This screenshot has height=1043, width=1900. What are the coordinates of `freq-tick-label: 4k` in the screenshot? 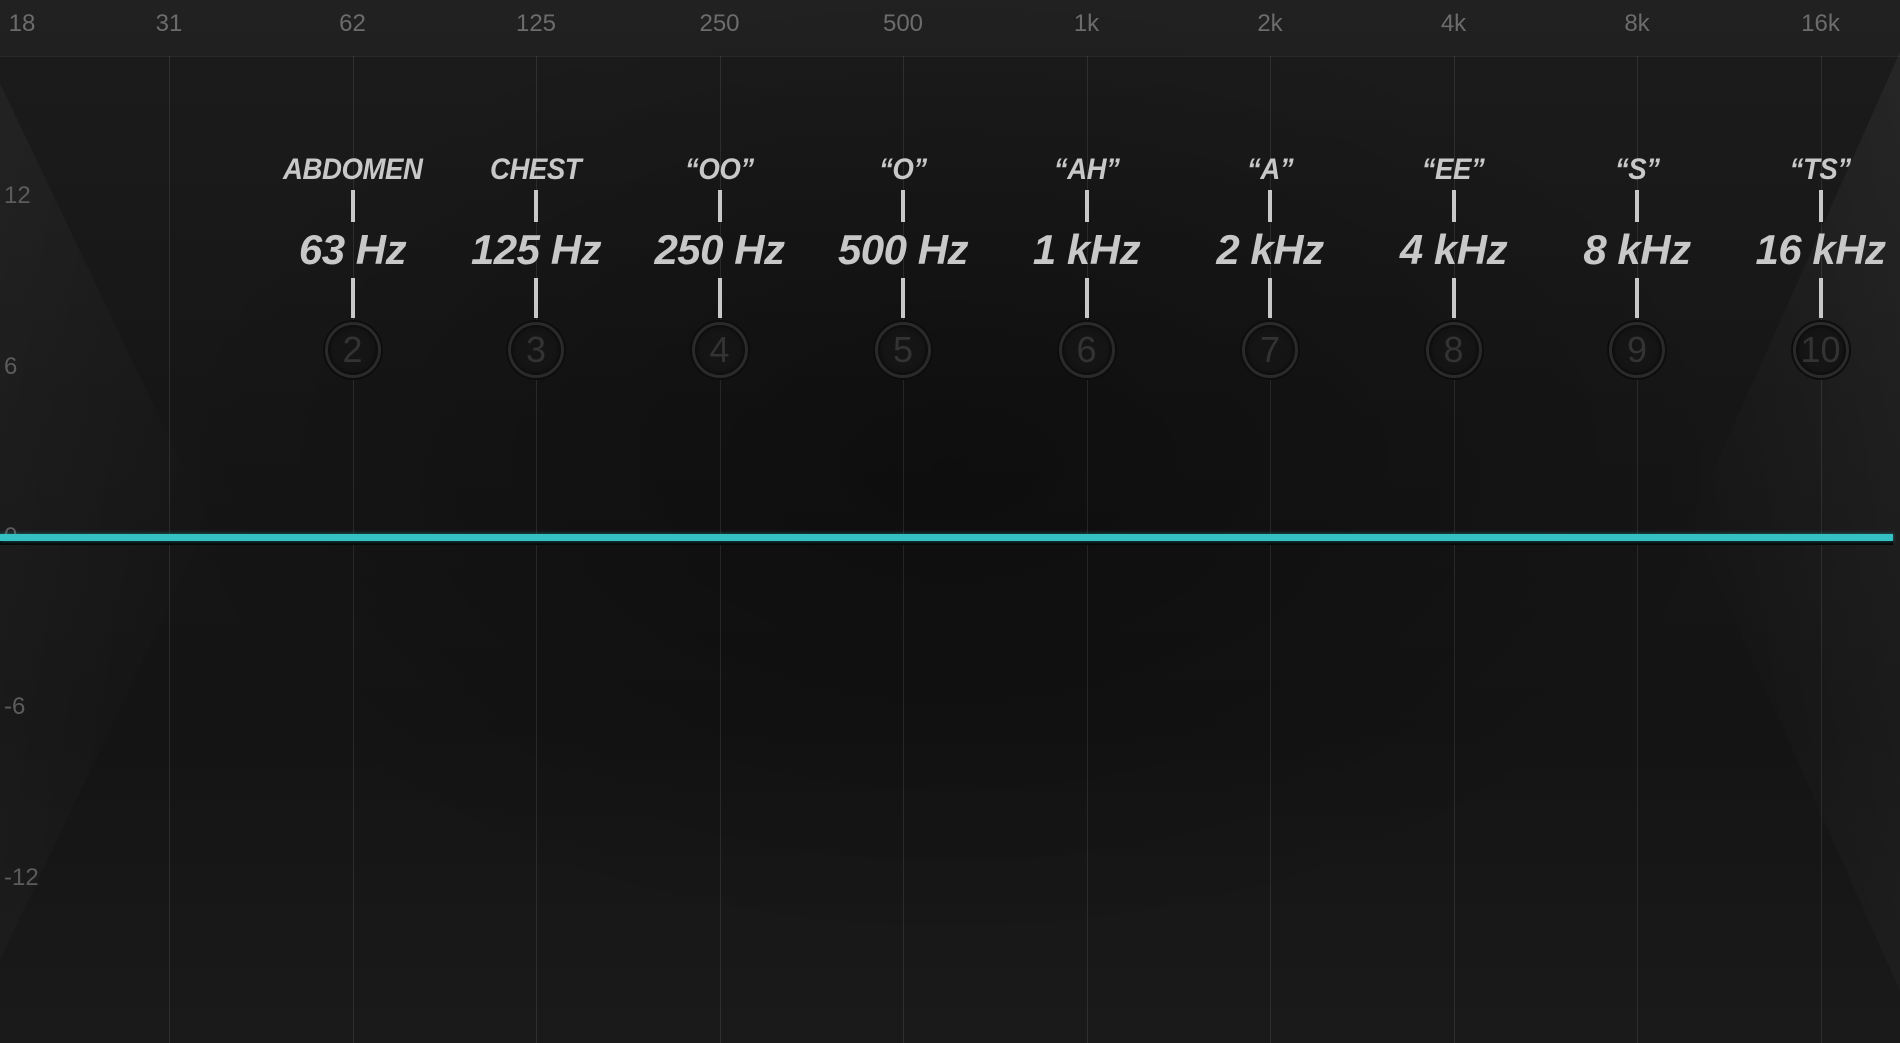 It's located at (1453, 23).